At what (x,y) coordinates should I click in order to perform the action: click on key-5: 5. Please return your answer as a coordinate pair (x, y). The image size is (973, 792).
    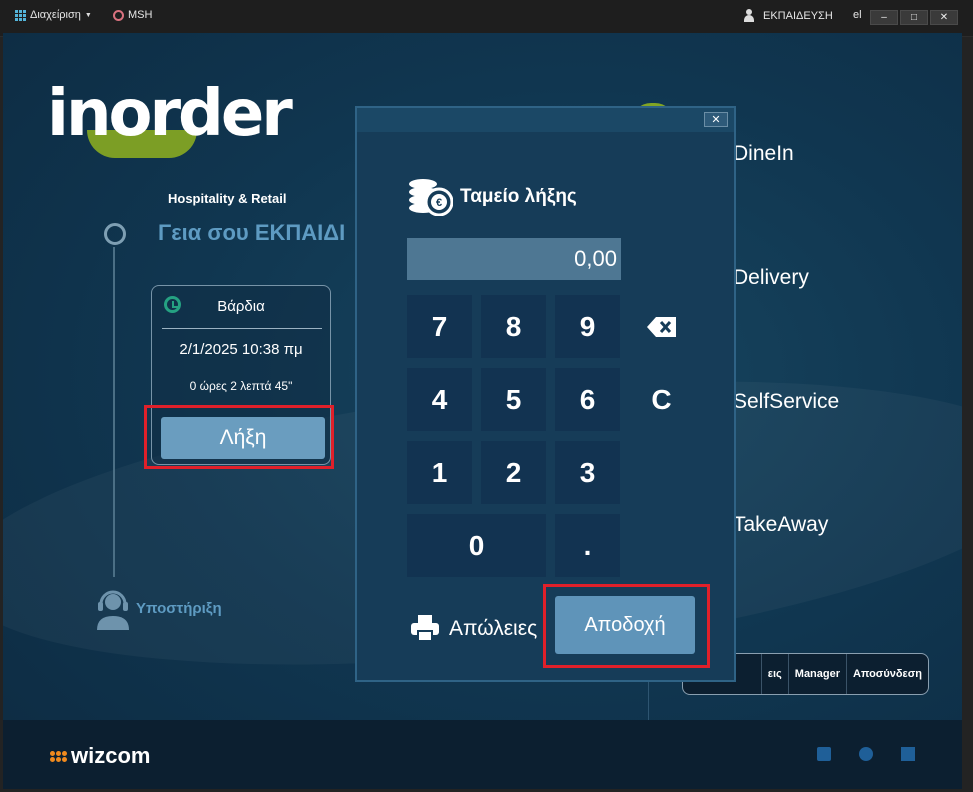
    Looking at the image, I should click on (513, 399).